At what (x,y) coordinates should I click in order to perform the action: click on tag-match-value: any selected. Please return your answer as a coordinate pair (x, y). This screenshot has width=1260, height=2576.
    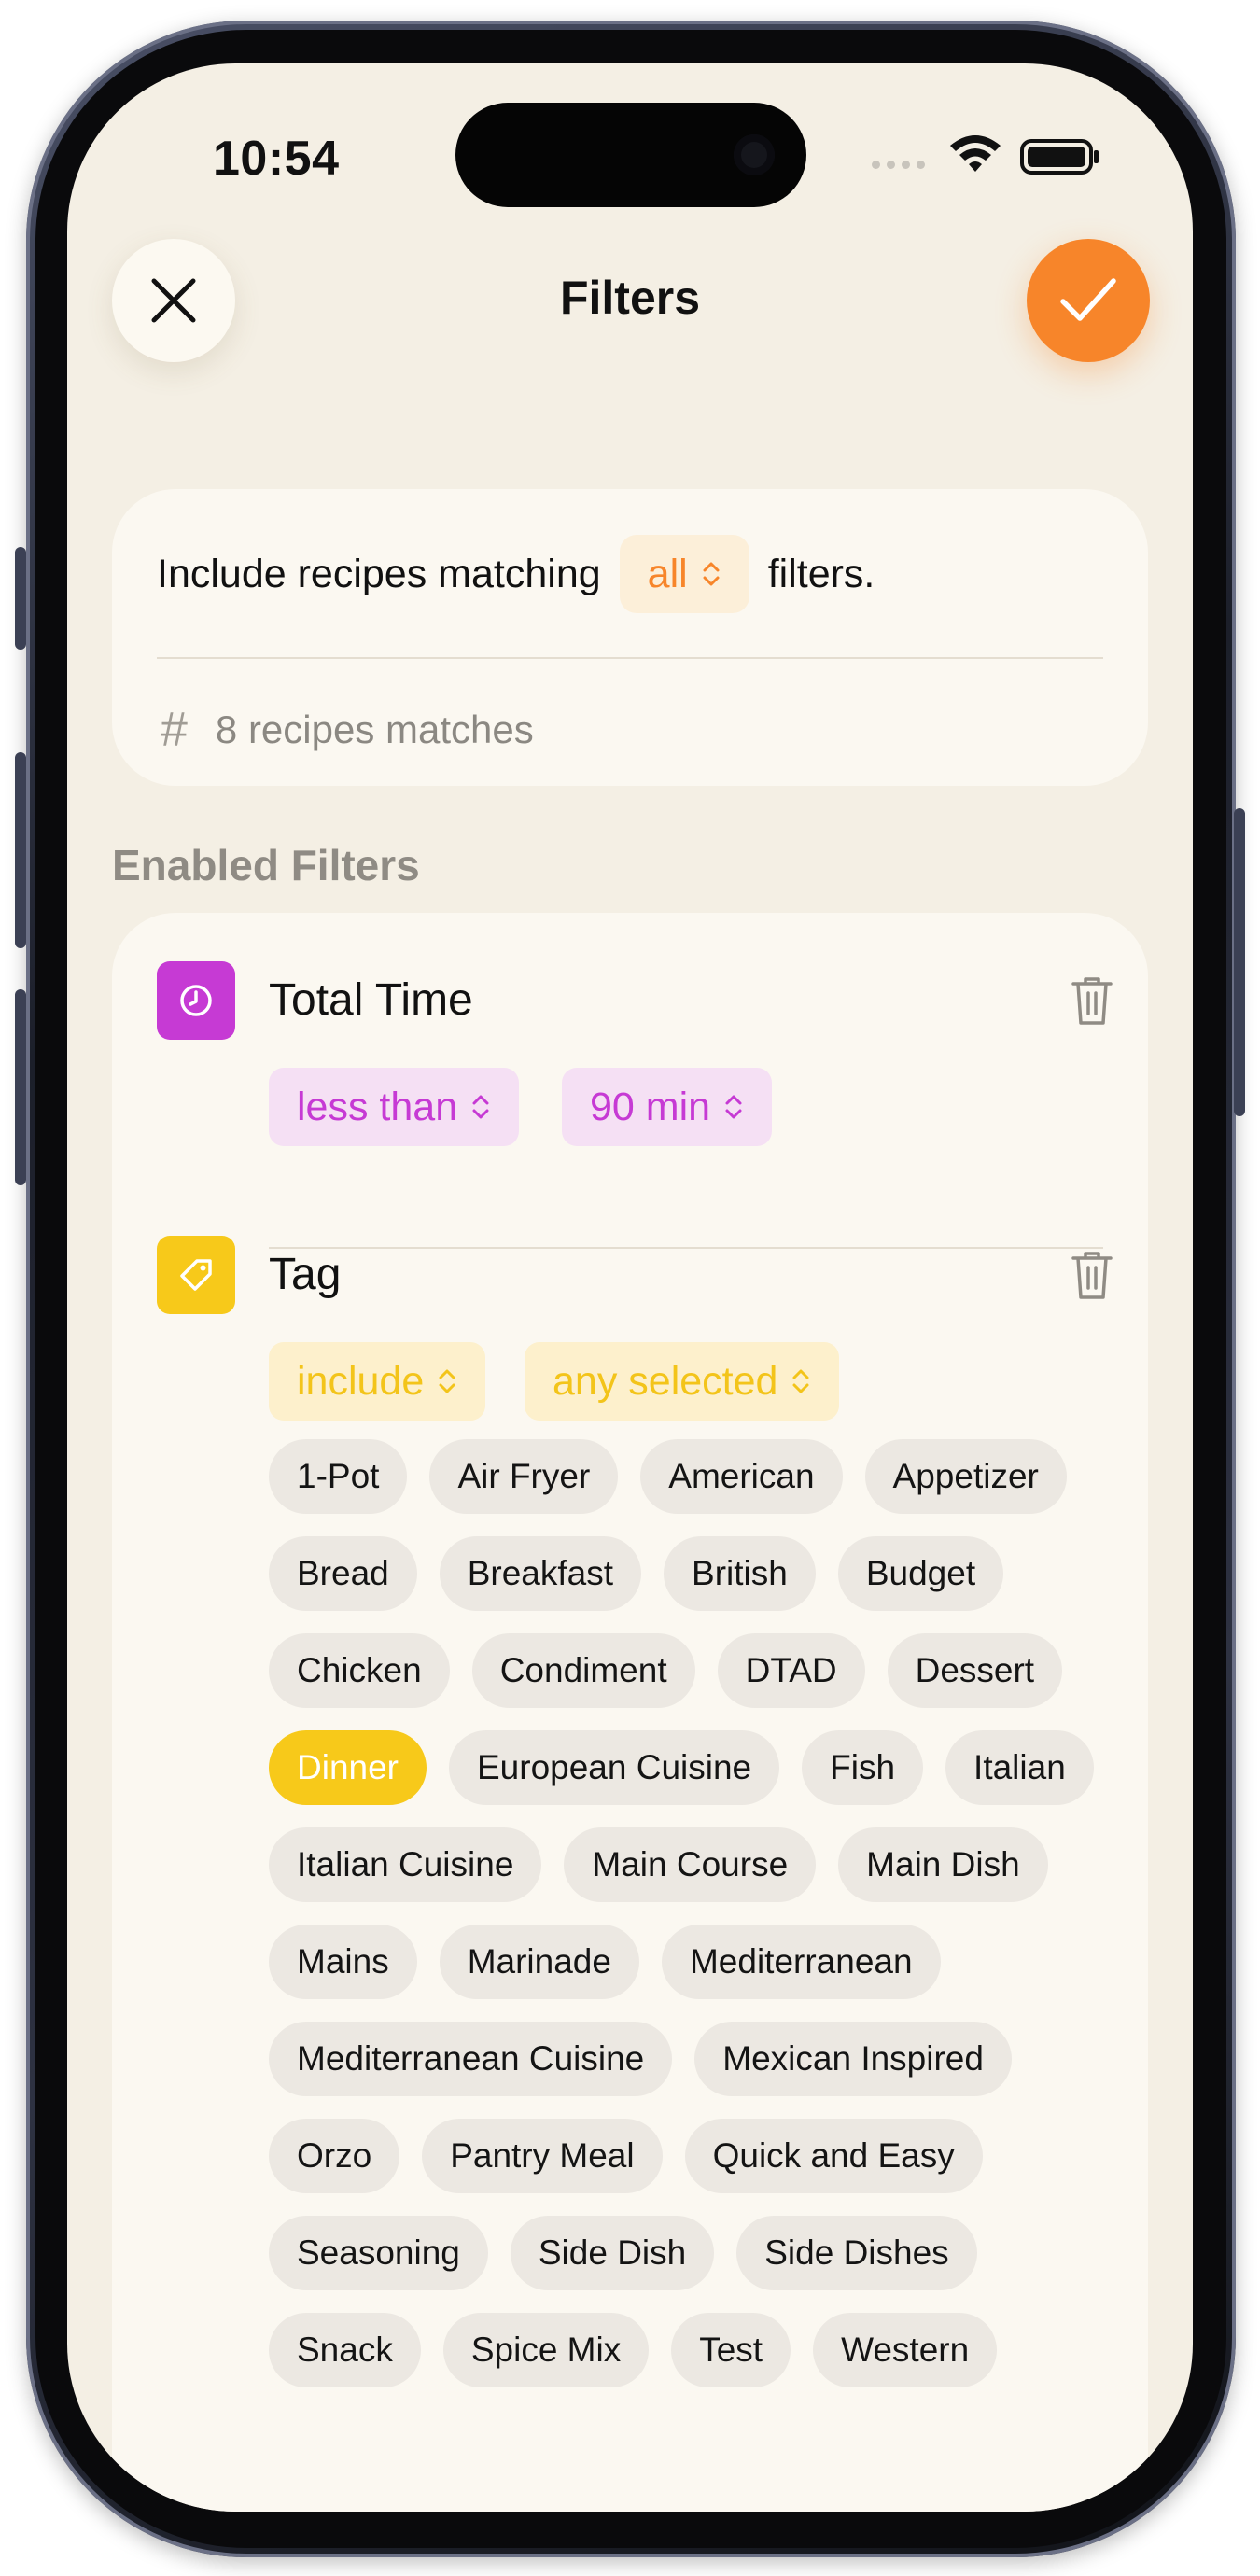
    Looking at the image, I should click on (665, 1381).